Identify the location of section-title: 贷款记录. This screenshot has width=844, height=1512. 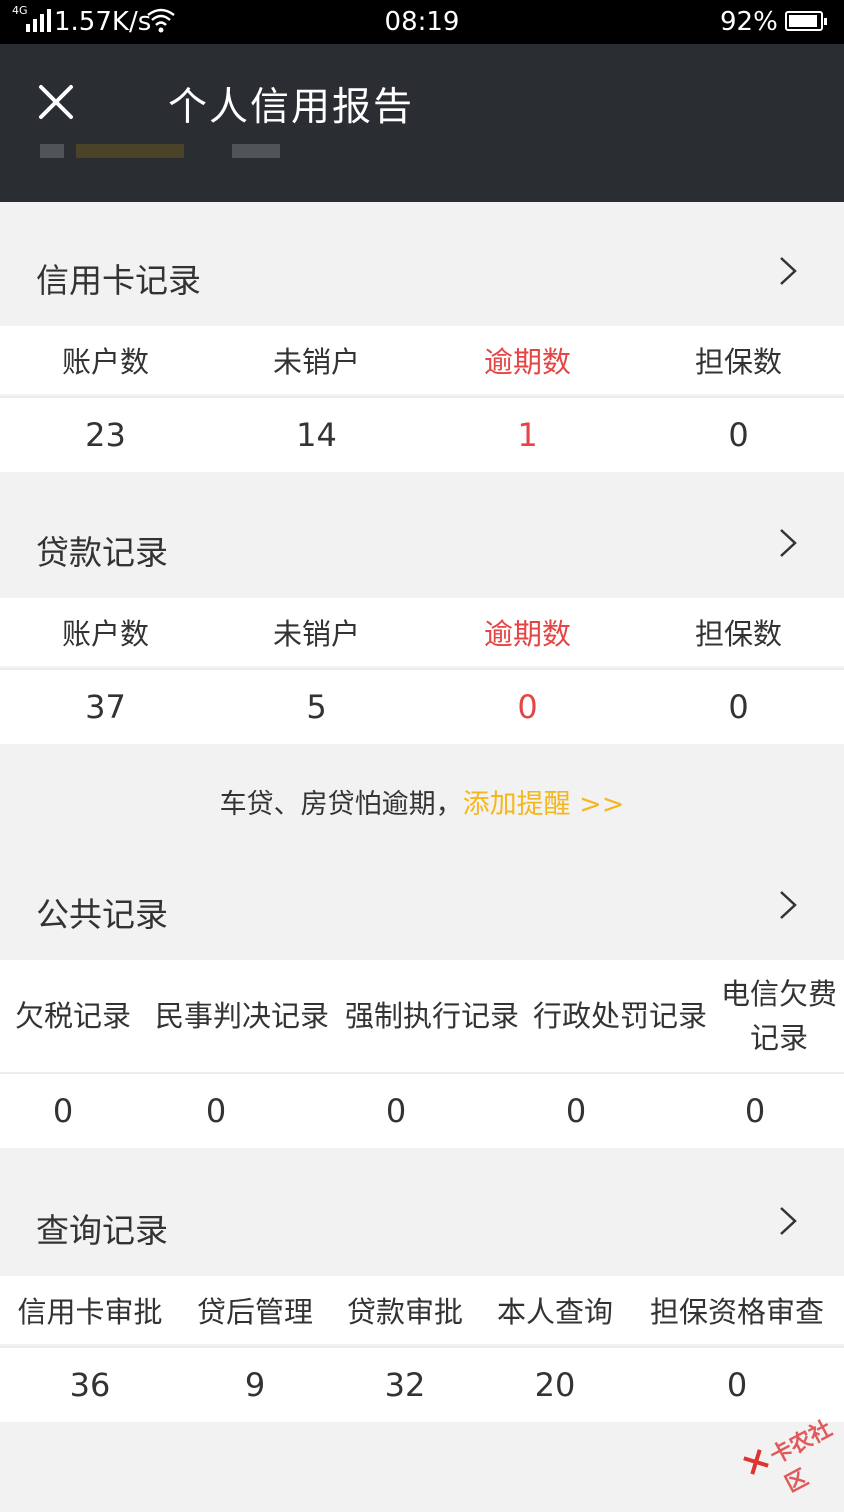
(102, 552).